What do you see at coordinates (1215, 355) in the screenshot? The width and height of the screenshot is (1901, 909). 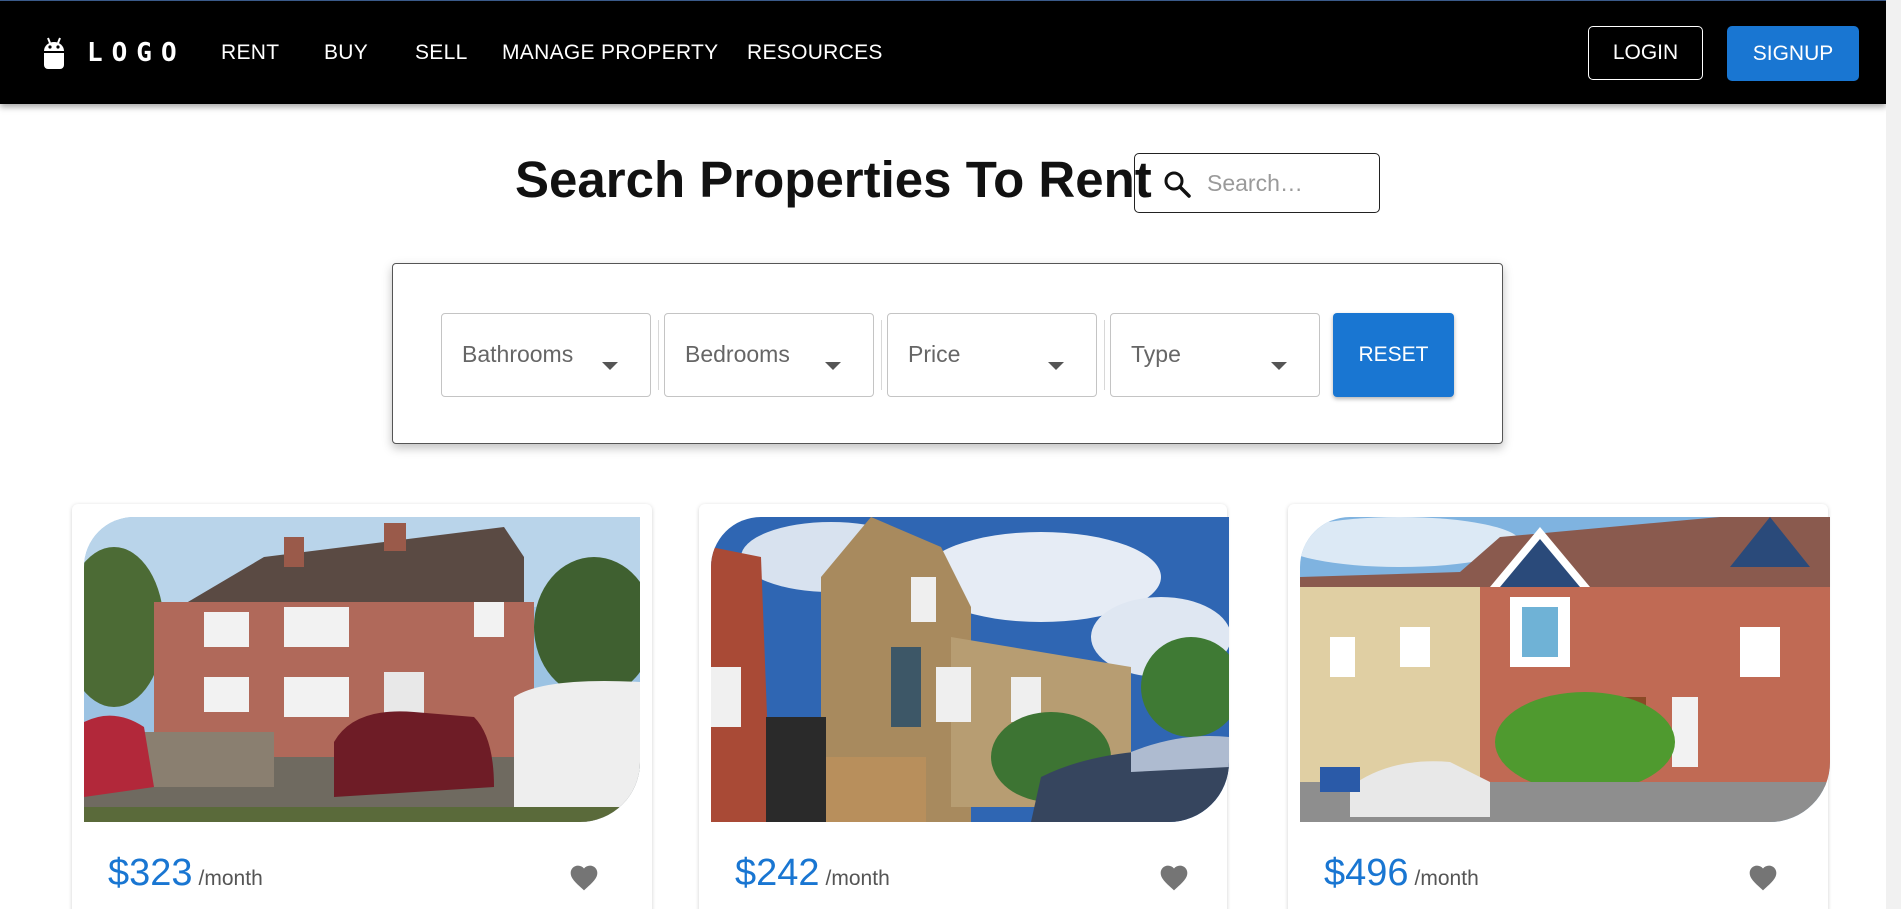 I see `type-select: Type` at bounding box center [1215, 355].